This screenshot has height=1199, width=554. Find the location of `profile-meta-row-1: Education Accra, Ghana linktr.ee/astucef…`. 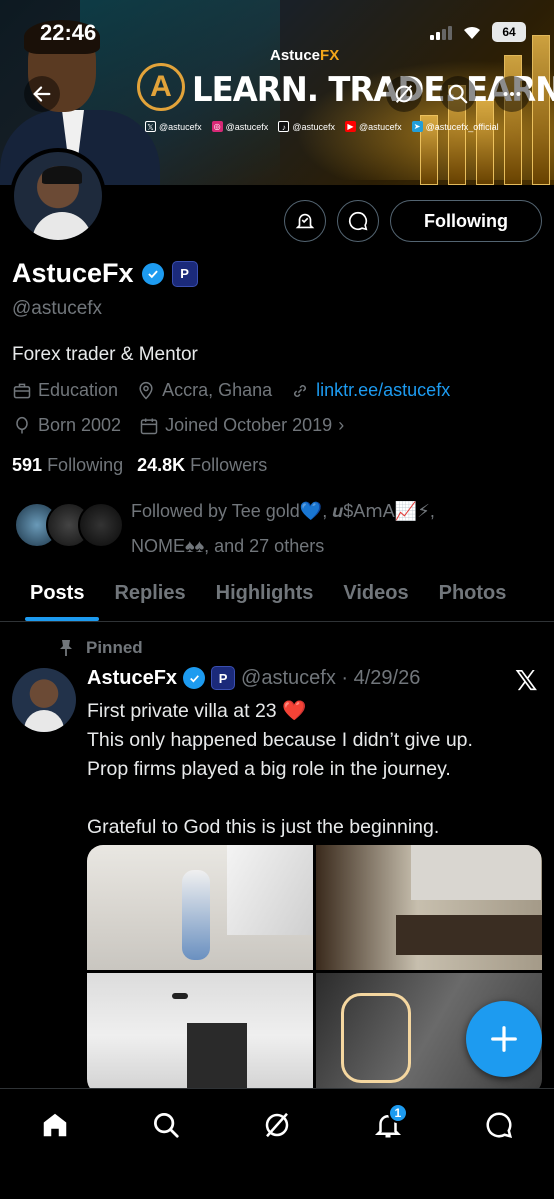

profile-meta-row-1: Education Accra, Ghana linktr.ee/astucef… is located at coordinates (231, 390).